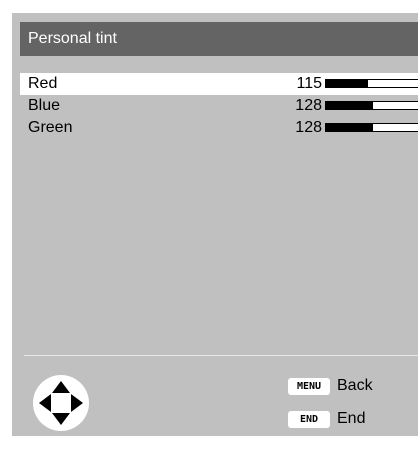 The height and width of the screenshot is (449, 418). What do you see at coordinates (219, 128) in the screenshot?
I see `setting-row-green: Green 128` at bounding box center [219, 128].